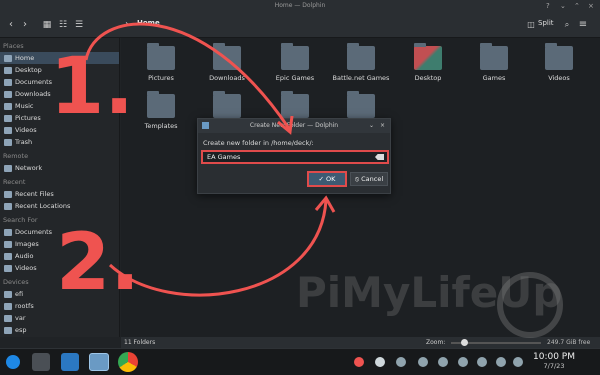 Image resolution: width=600 pixels, height=375 pixels. What do you see at coordinates (25, 58) in the screenshot?
I see `sidebar-item-label: Home` at bounding box center [25, 58].